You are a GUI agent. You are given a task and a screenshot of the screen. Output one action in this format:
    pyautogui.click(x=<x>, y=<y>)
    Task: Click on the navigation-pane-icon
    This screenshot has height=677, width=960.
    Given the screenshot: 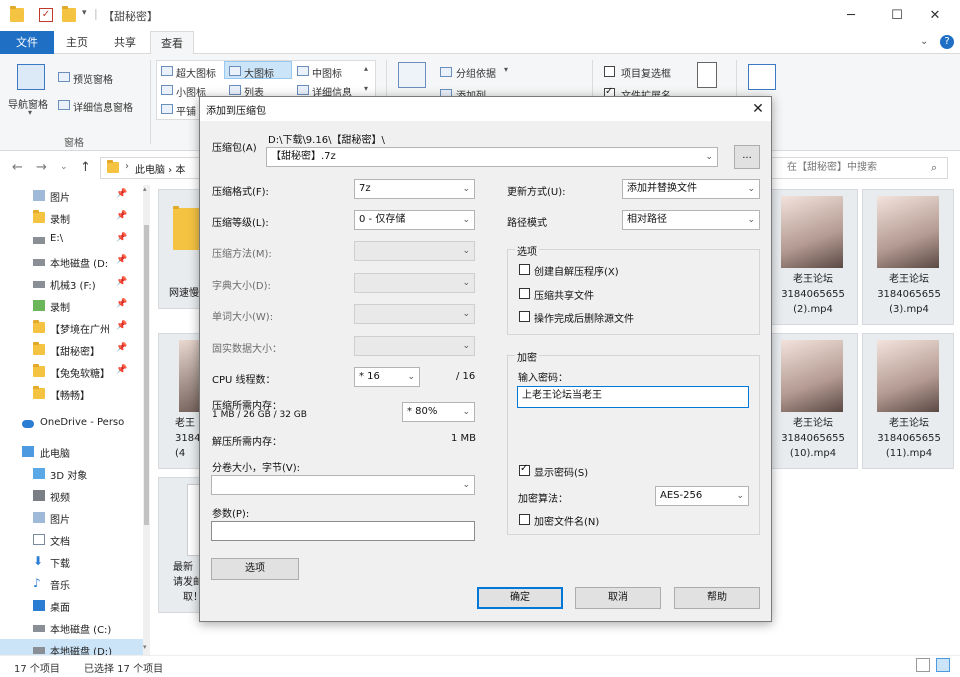 What is the action you would take?
    pyautogui.click(x=31, y=77)
    